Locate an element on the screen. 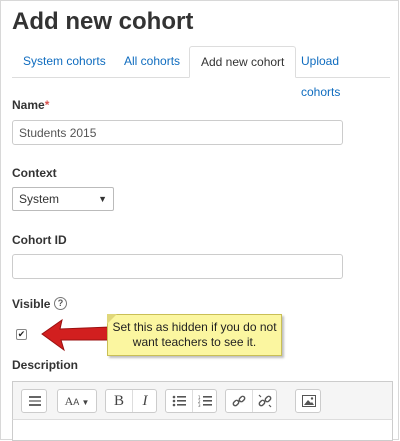 This screenshot has height=441, width=400. context-label: Context is located at coordinates (34, 173).